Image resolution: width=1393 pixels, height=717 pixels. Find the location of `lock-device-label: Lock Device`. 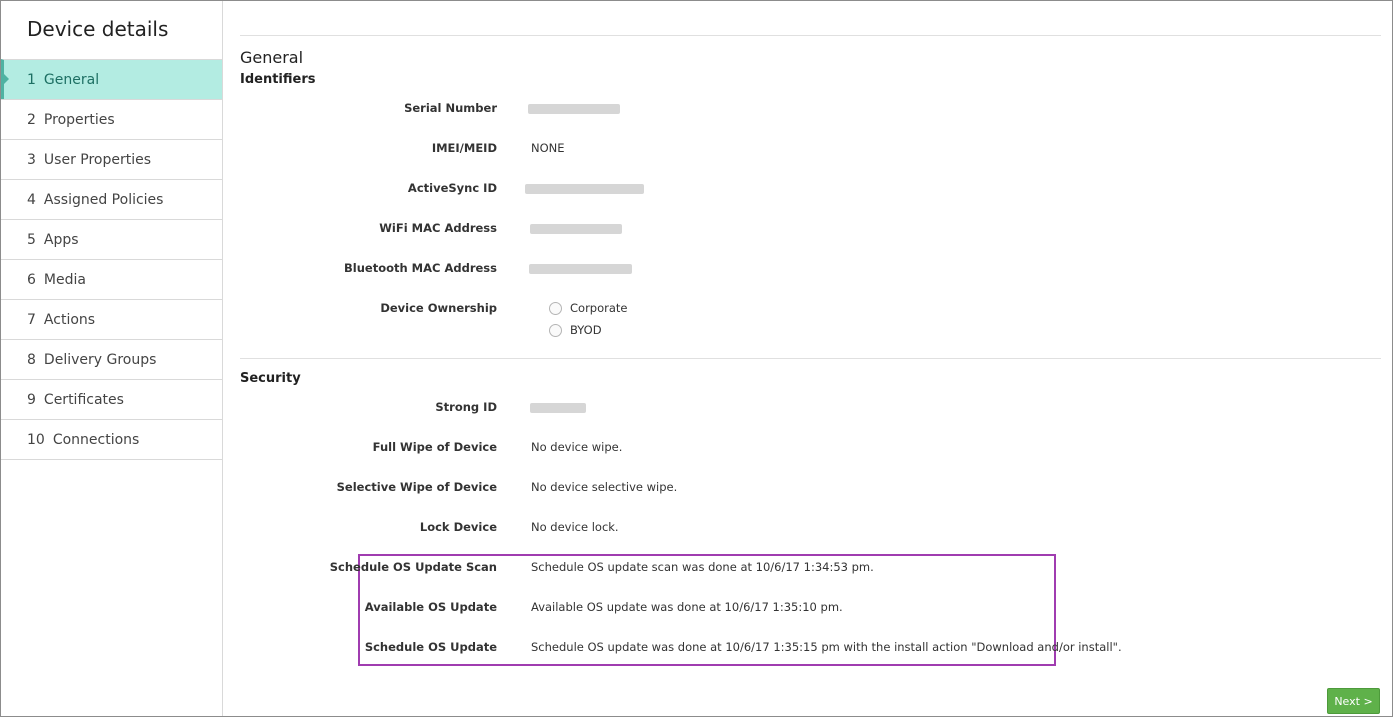

lock-device-label: Lock Device is located at coordinates (458, 527).